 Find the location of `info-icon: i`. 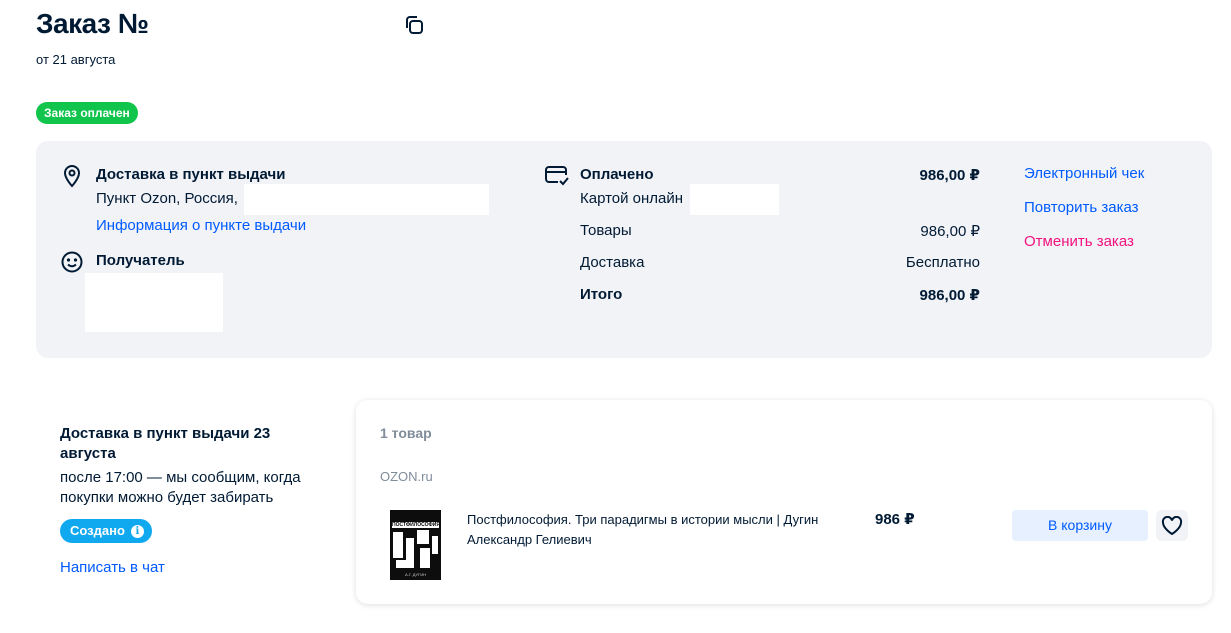

info-icon: i is located at coordinates (137, 531).